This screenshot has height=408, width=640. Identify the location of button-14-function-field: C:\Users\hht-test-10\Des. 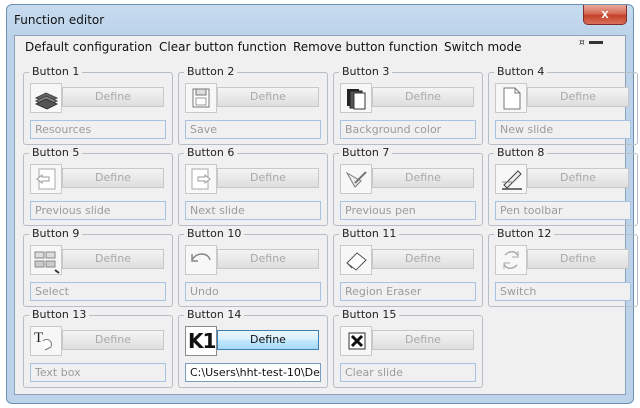
(253, 372).